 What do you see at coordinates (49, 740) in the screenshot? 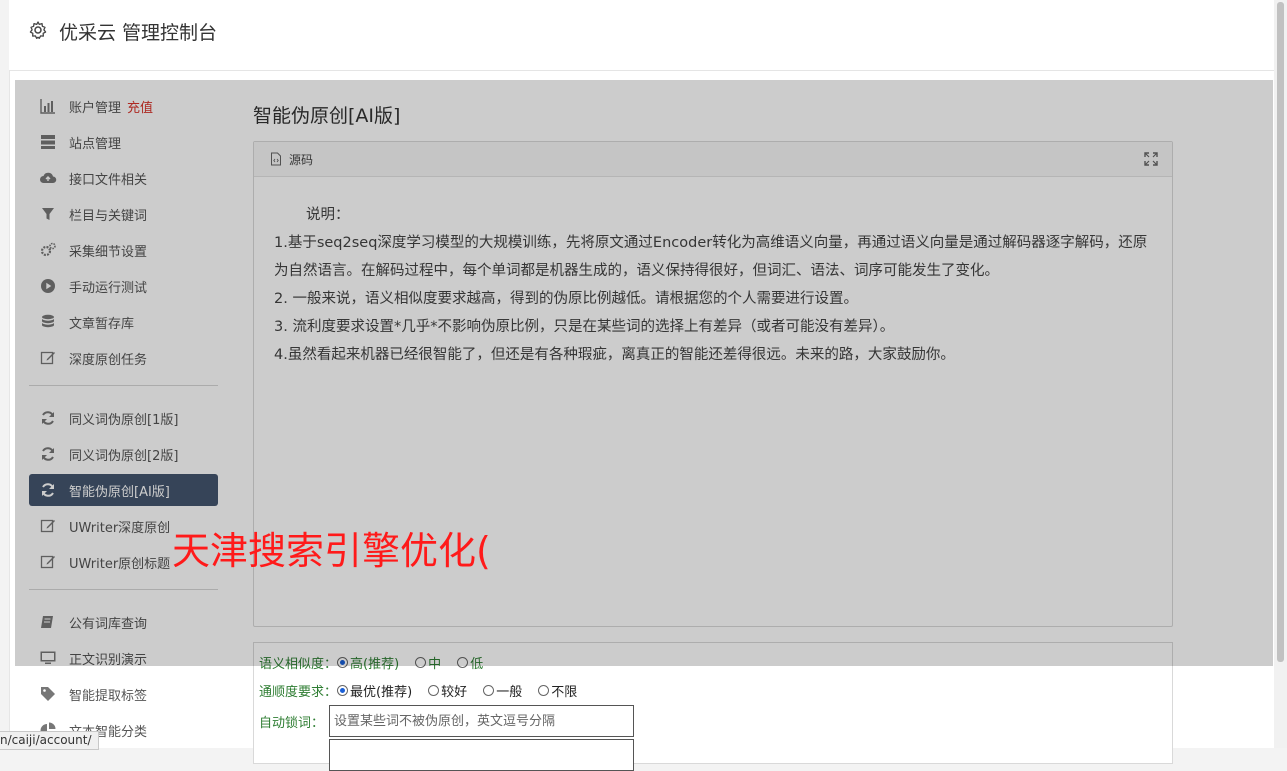
I see `status-bar-url: n/caiji/account/` at bounding box center [49, 740].